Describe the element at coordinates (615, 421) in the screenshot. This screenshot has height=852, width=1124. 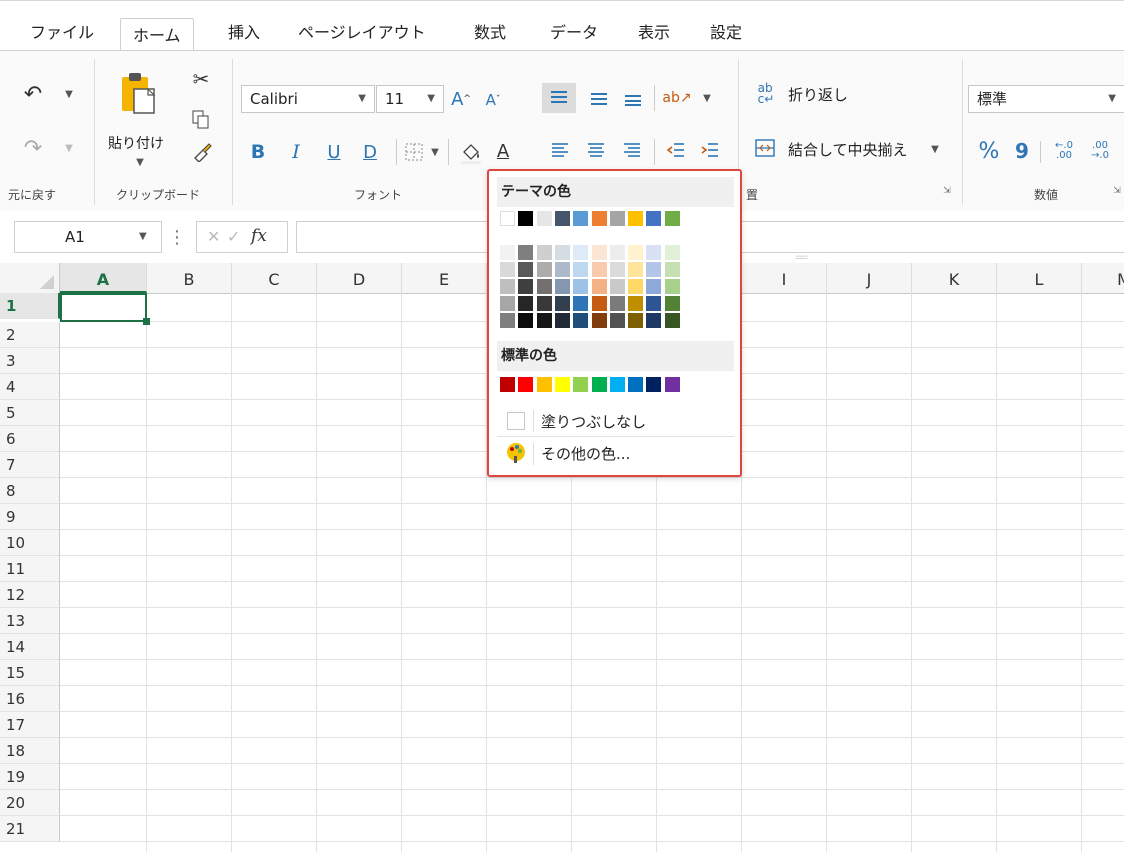
I see `no-fill-option: 塗りつぶしなし` at that location.